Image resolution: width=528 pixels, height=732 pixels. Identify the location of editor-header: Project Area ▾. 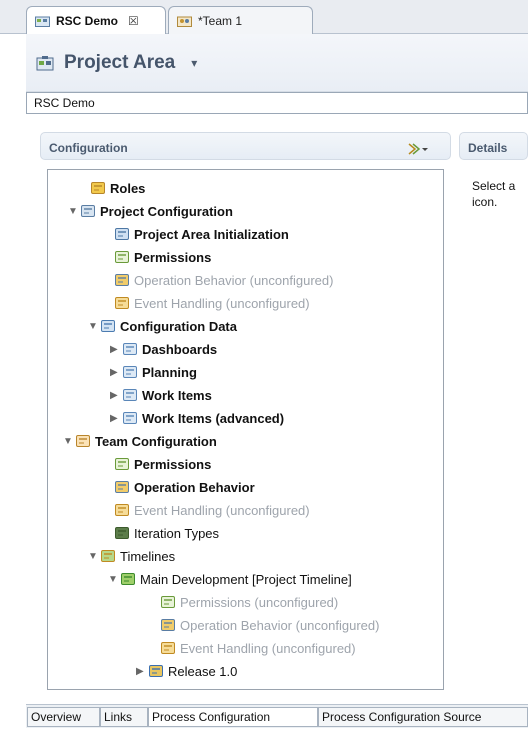
(277, 63).